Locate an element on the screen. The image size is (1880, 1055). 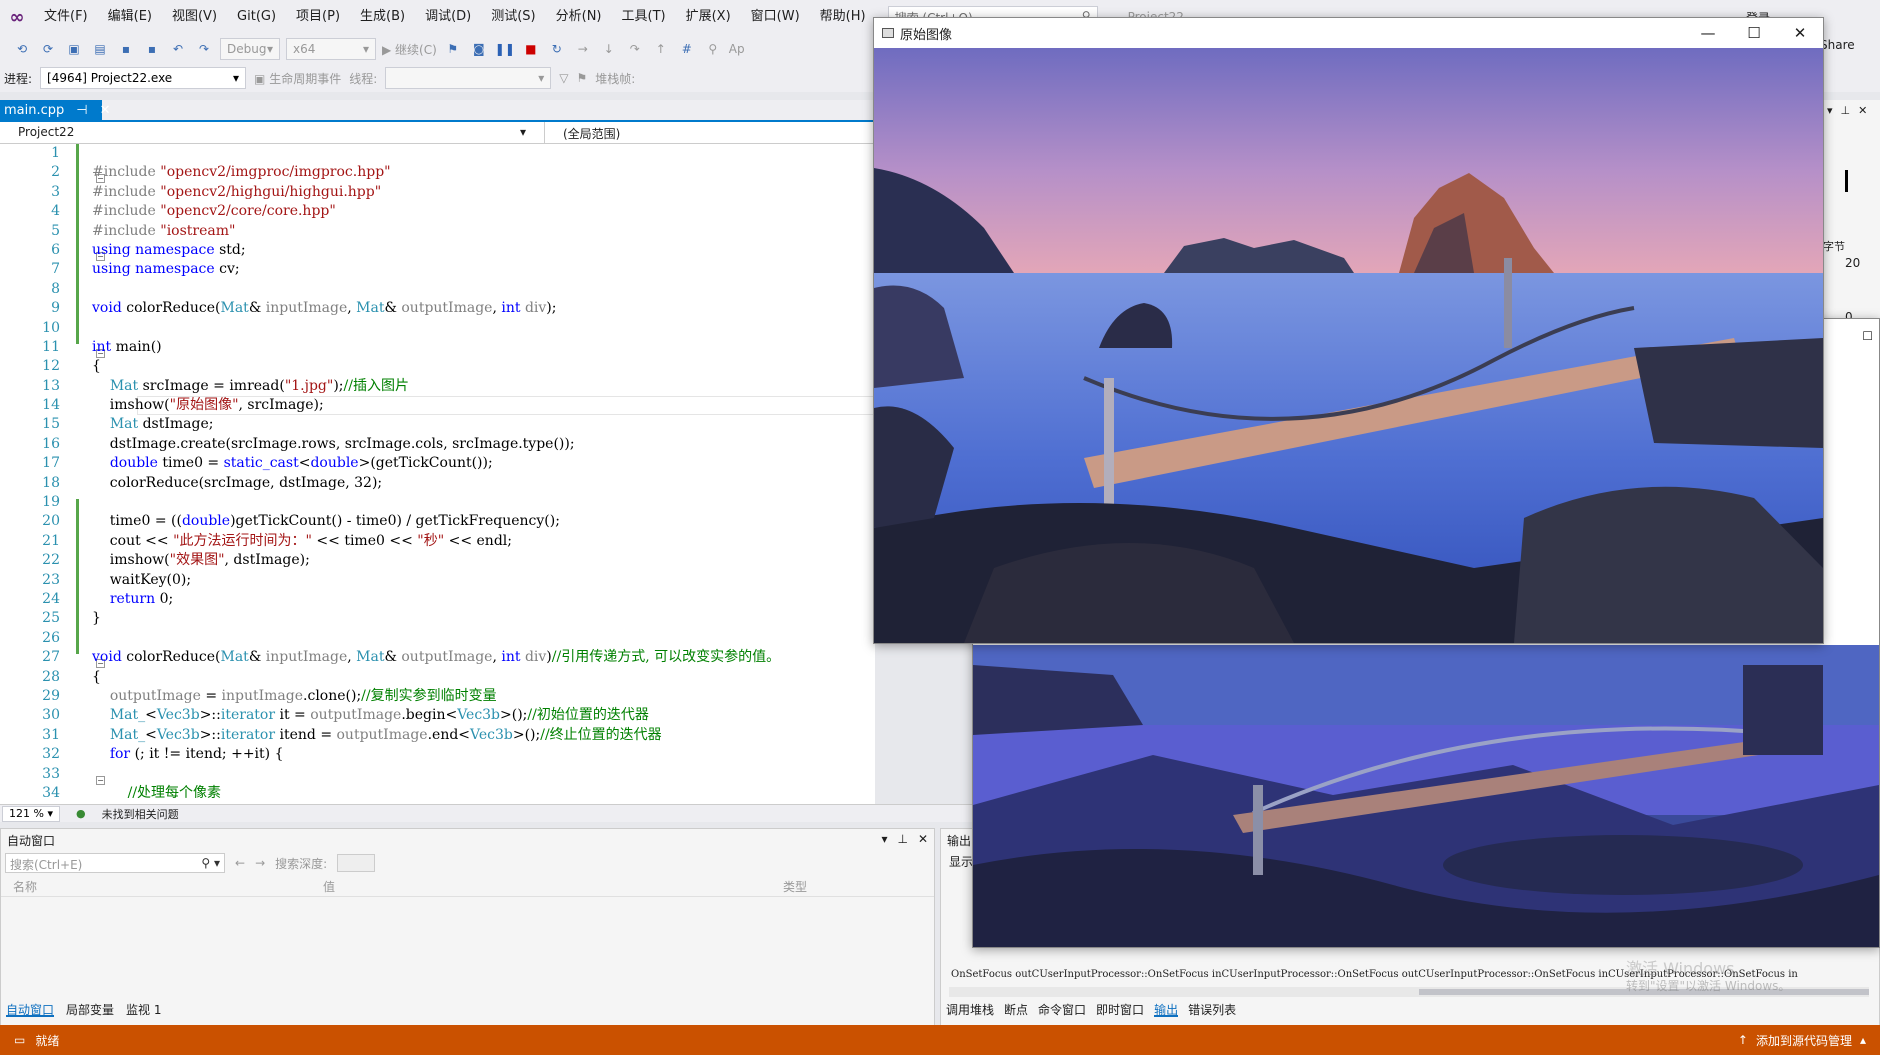
output-tab-4: 输出 is located at coordinates (1166, 1009).